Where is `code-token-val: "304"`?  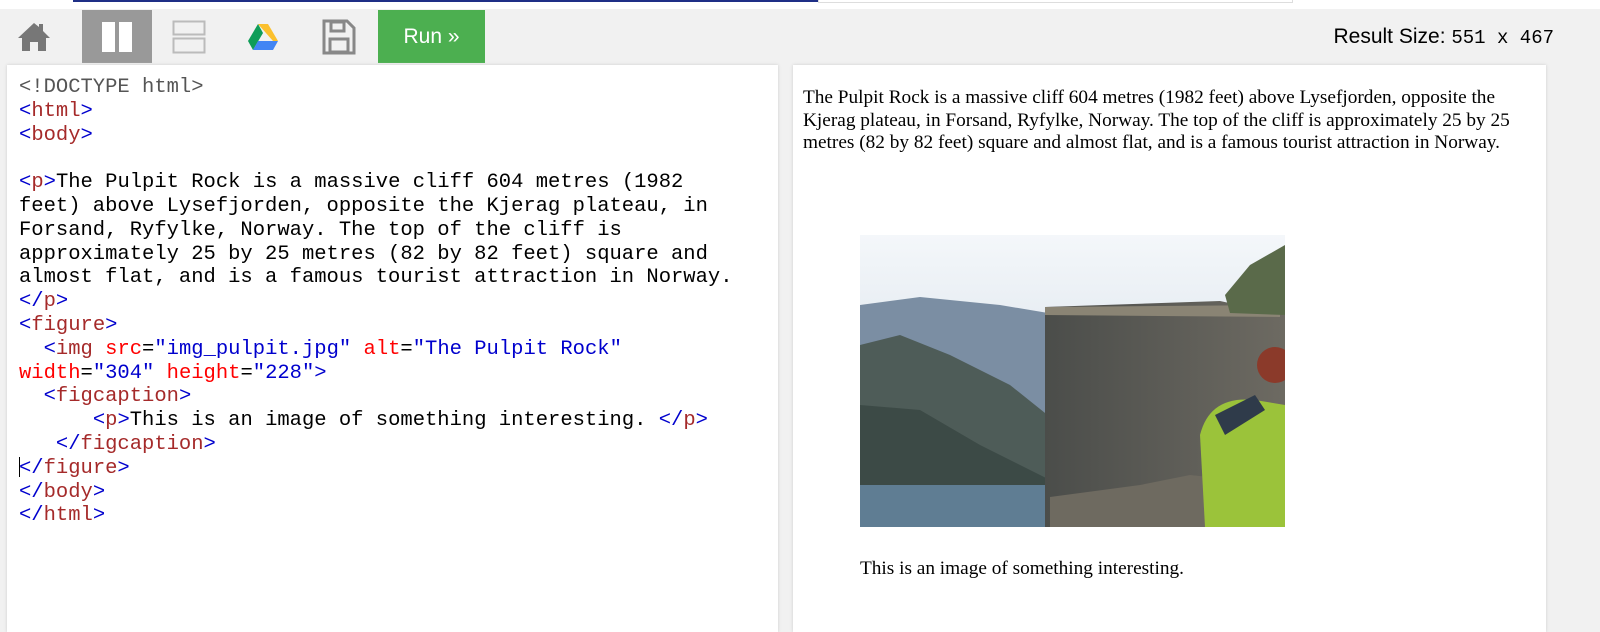
code-token-val: "304" is located at coordinates (123, 373).